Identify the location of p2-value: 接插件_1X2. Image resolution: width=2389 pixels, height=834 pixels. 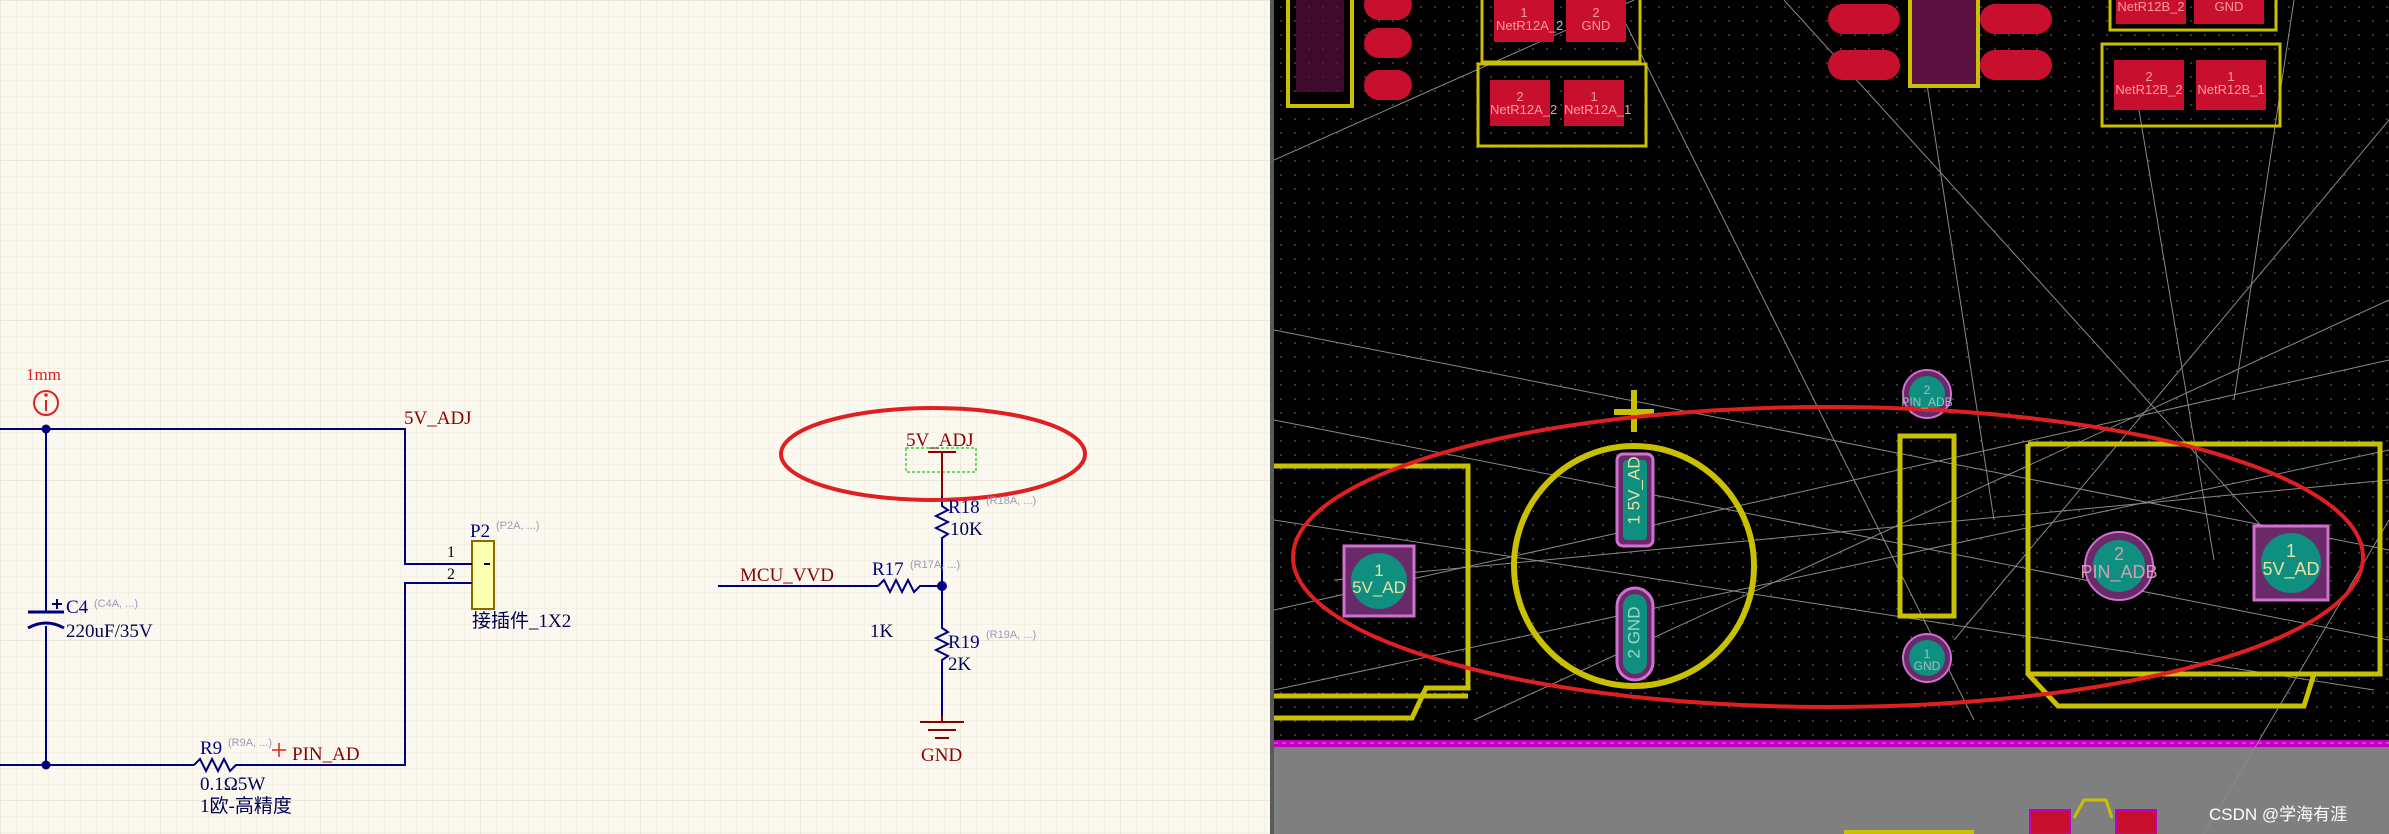
(521, 621).